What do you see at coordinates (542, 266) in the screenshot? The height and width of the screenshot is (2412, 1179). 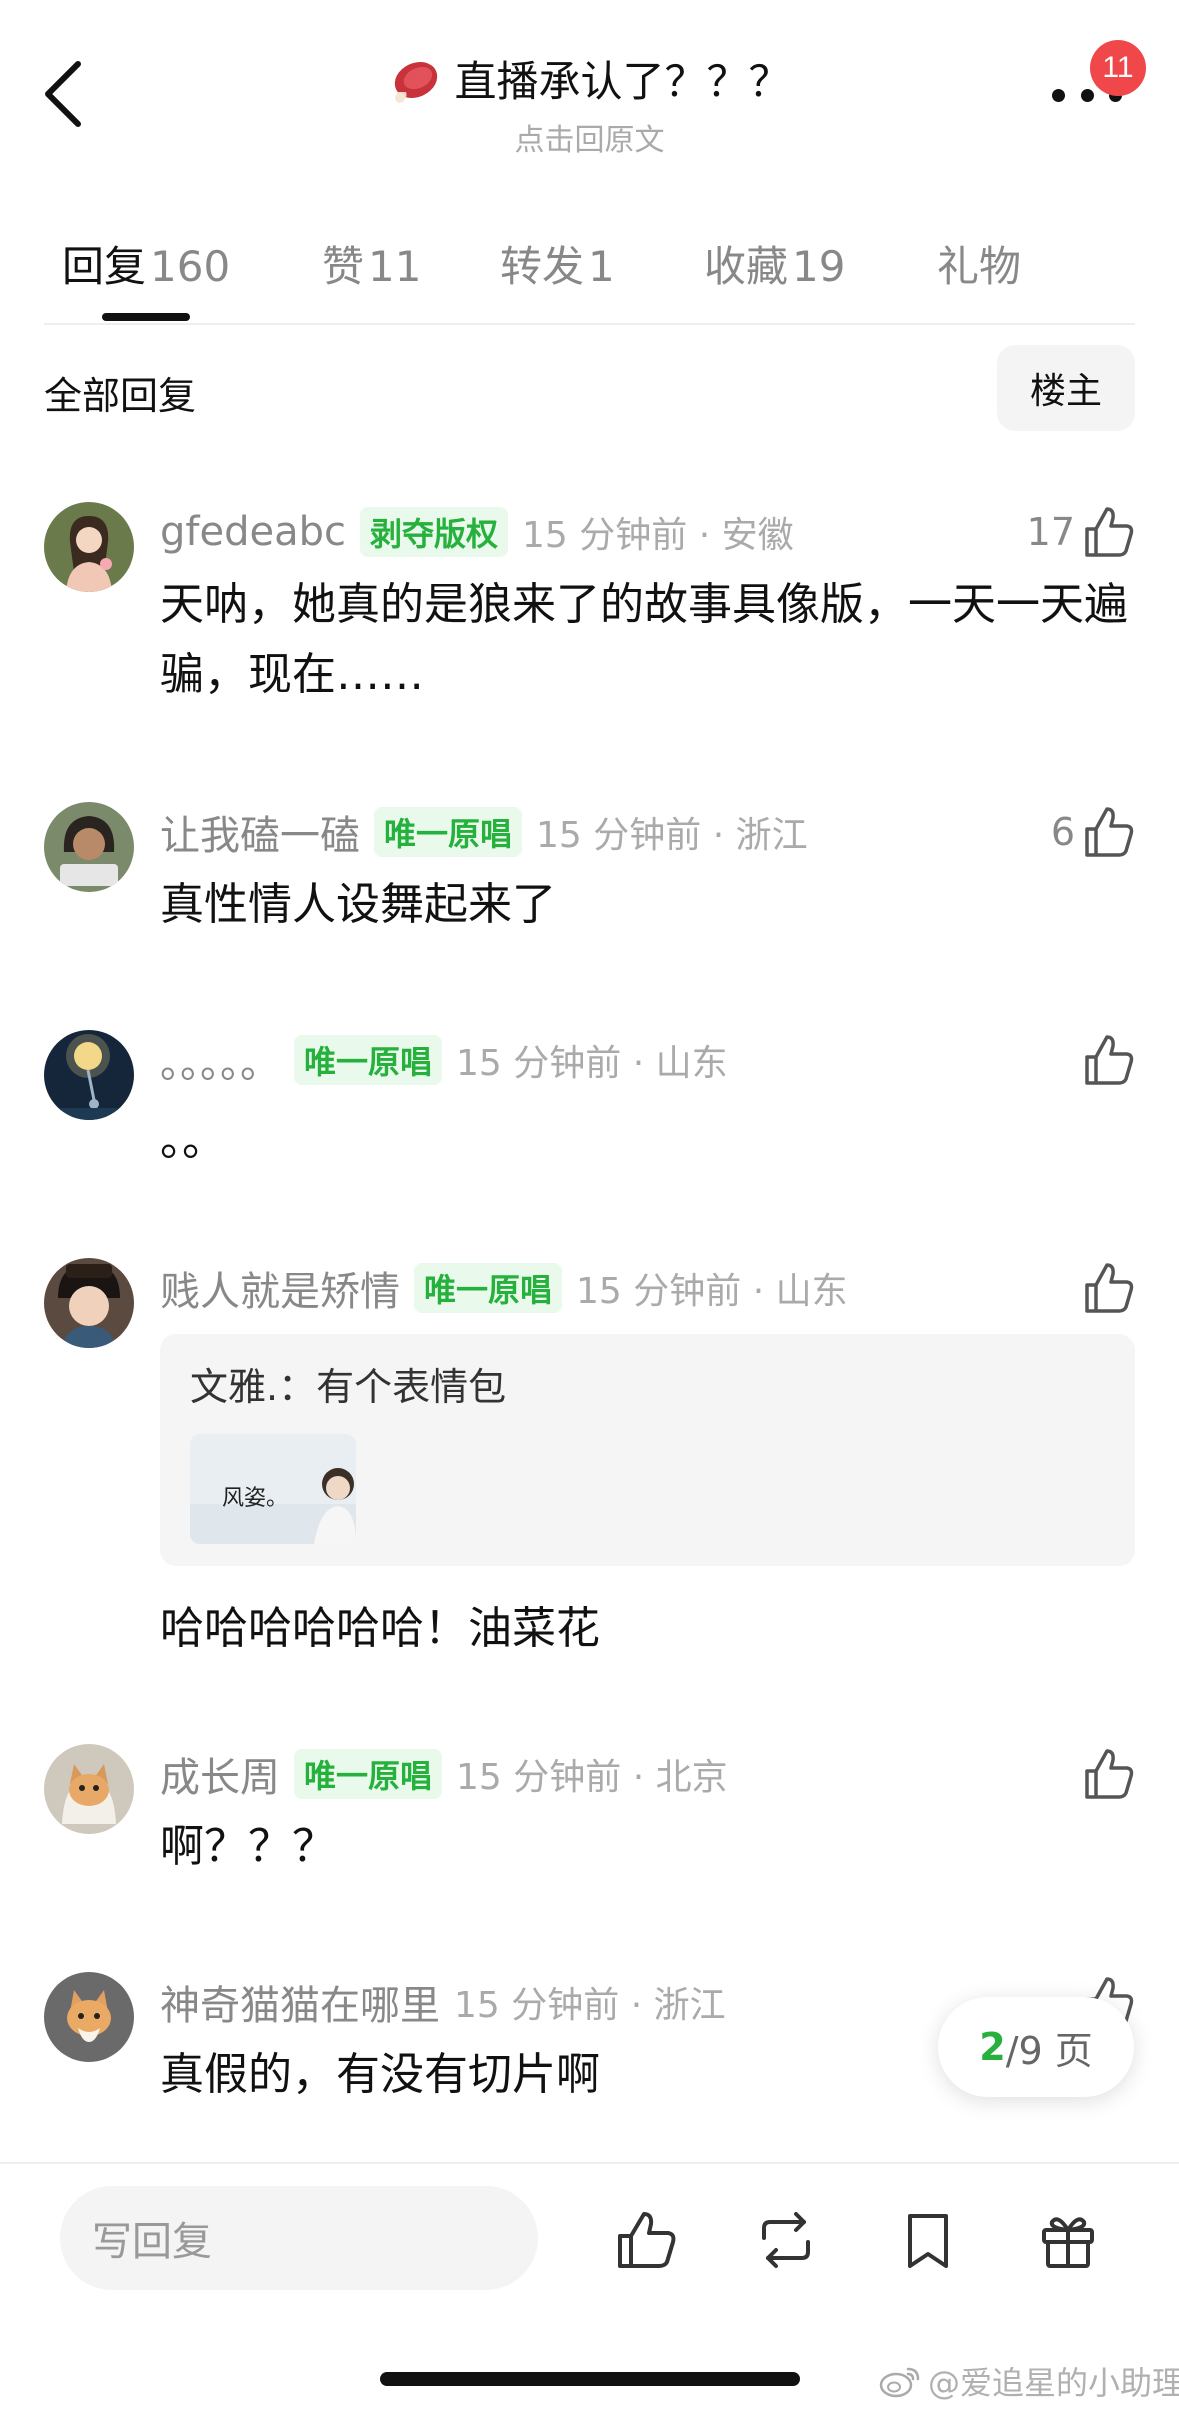 I see `tab-label: 转发` at bounding box center [542, 266].